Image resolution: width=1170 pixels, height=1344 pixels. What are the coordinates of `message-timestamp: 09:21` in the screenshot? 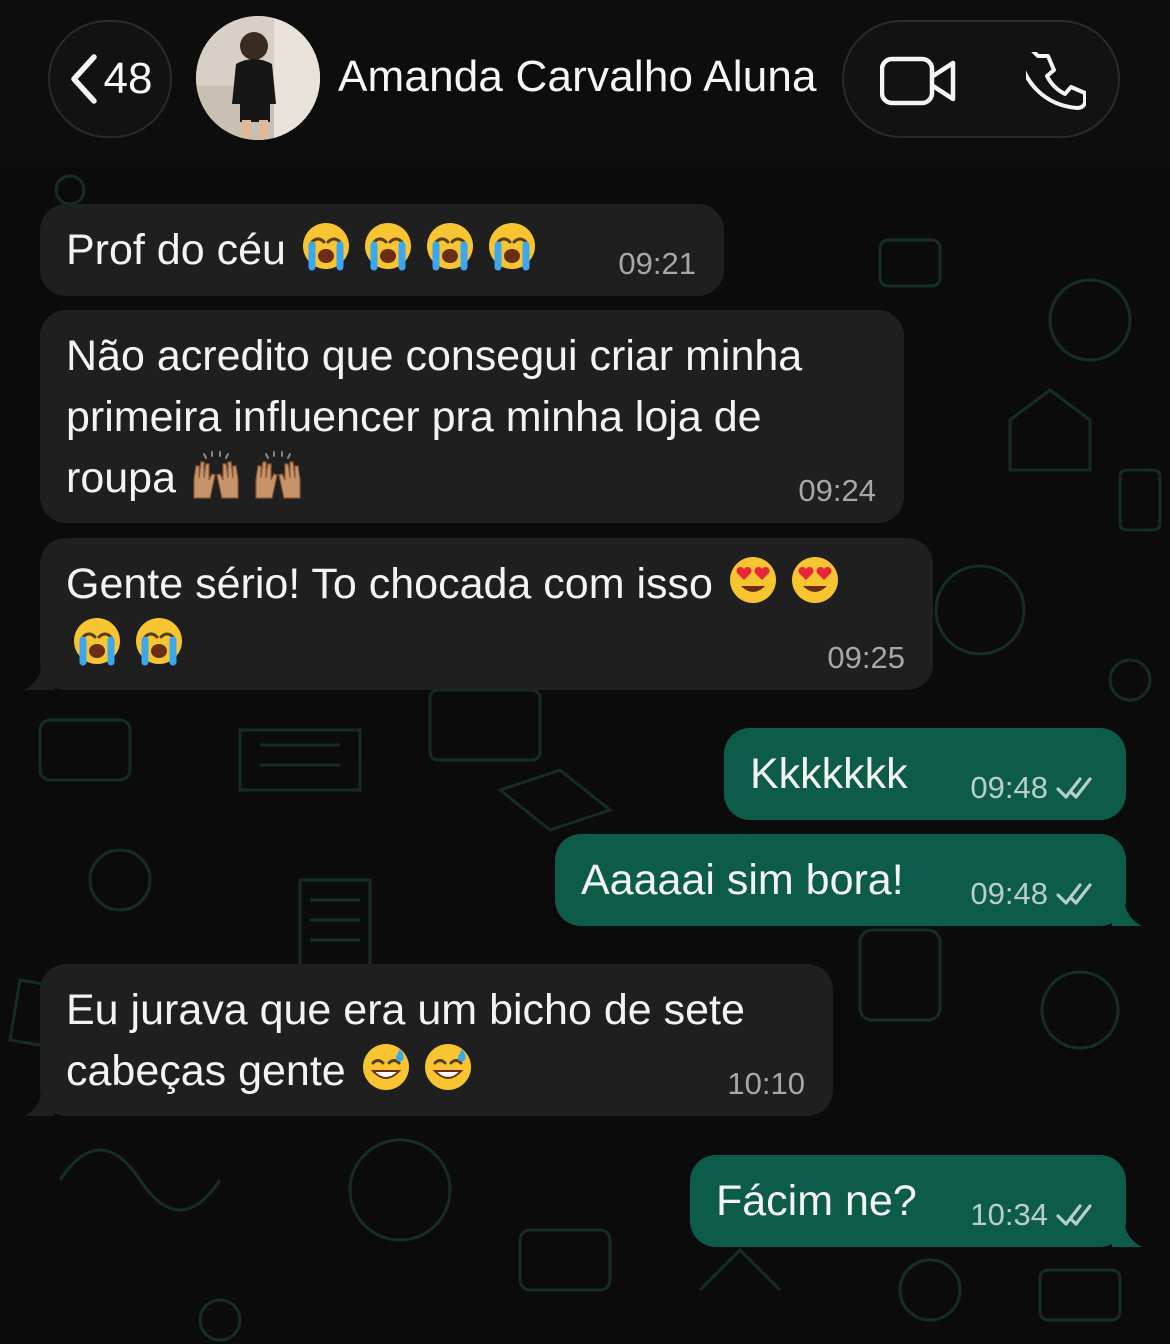 It's located at (657, 263).